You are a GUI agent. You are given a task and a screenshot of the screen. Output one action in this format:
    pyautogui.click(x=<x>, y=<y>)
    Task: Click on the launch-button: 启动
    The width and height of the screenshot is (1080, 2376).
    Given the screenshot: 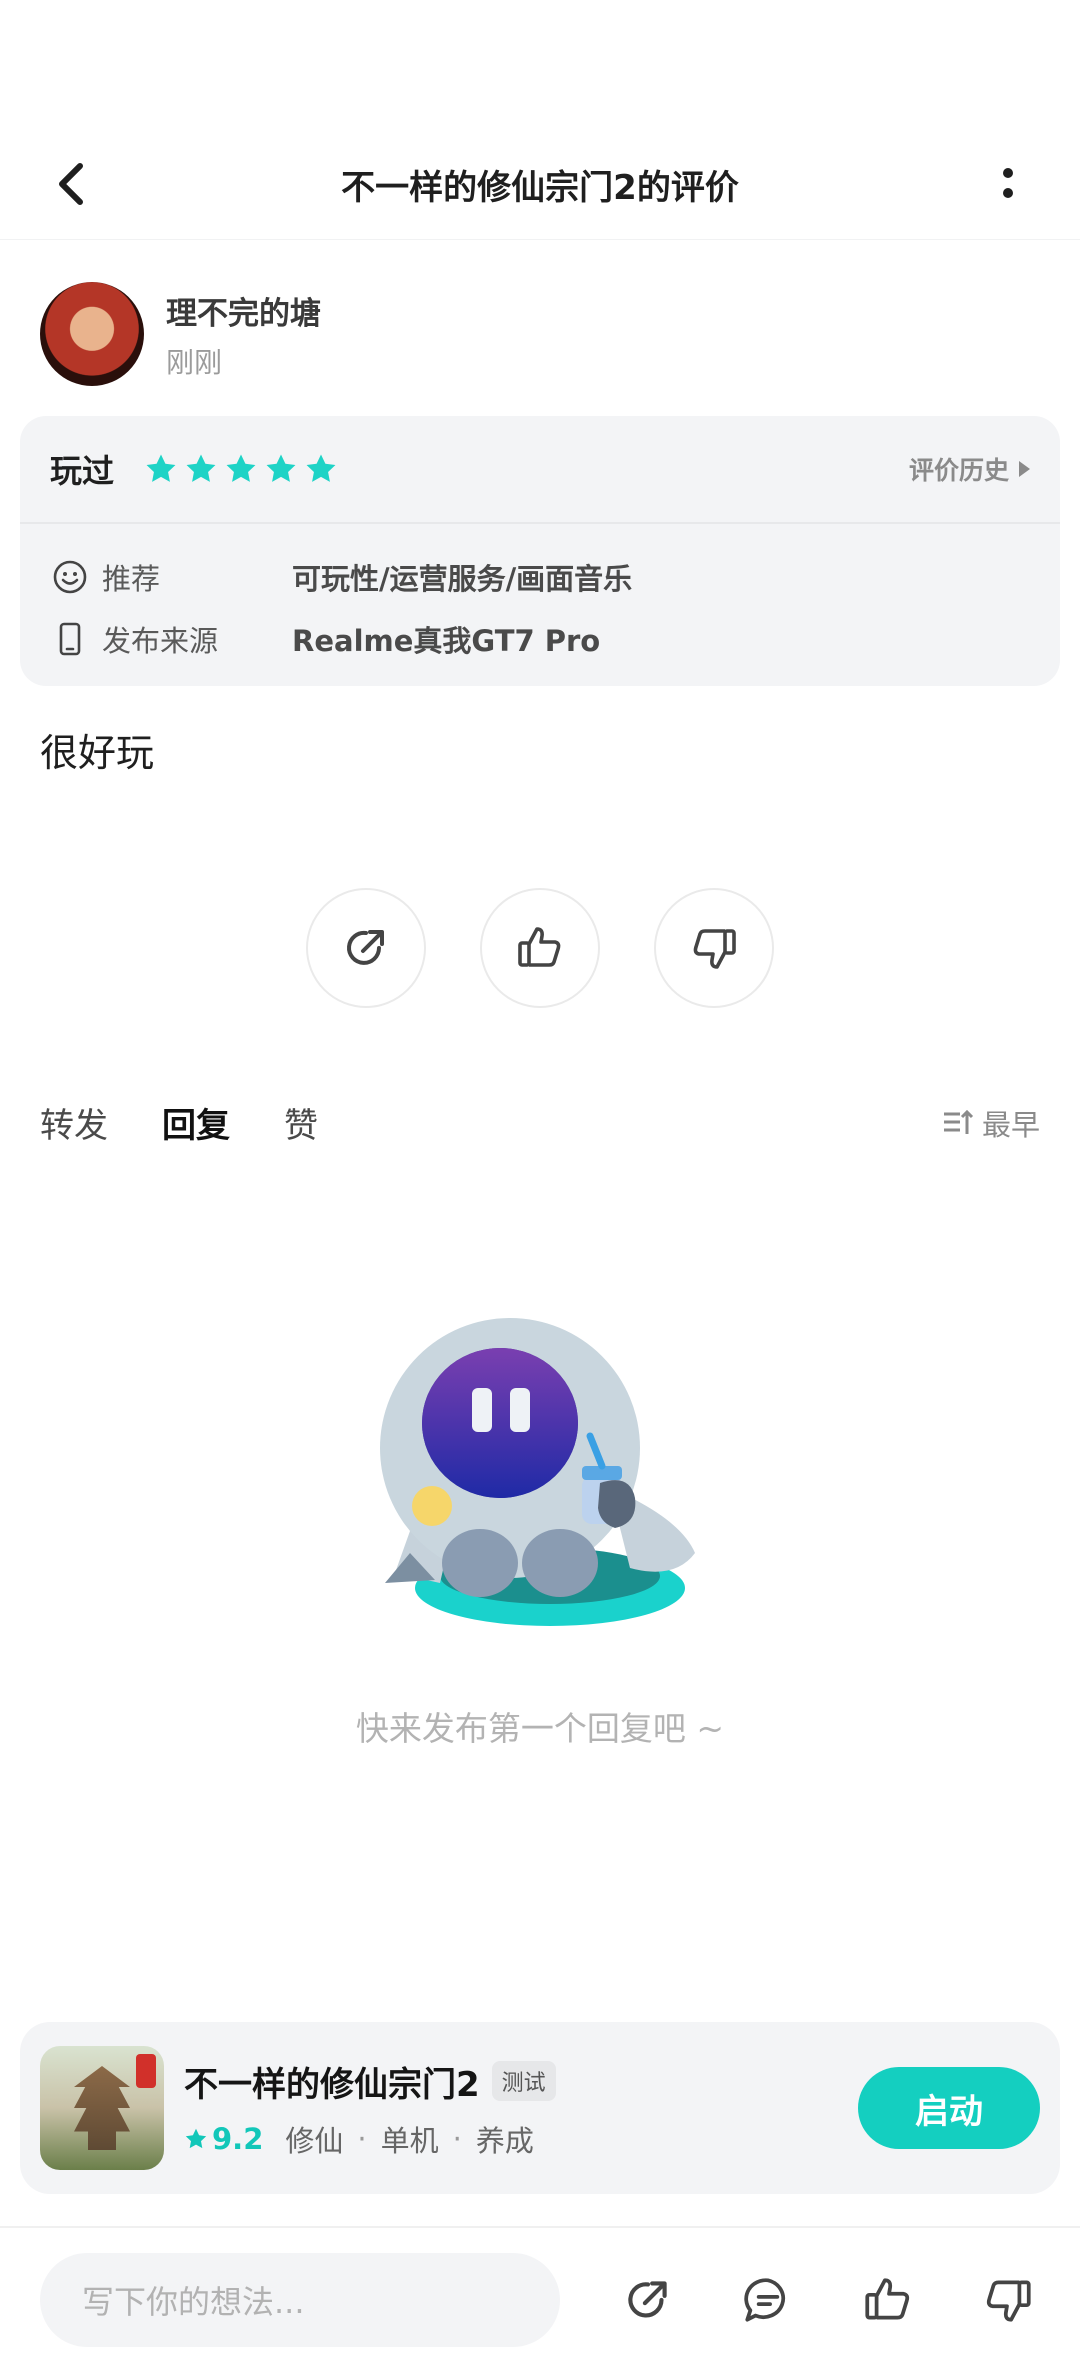 What is the action you would take?
    pyautogui.click(x=949, y=2108)
    